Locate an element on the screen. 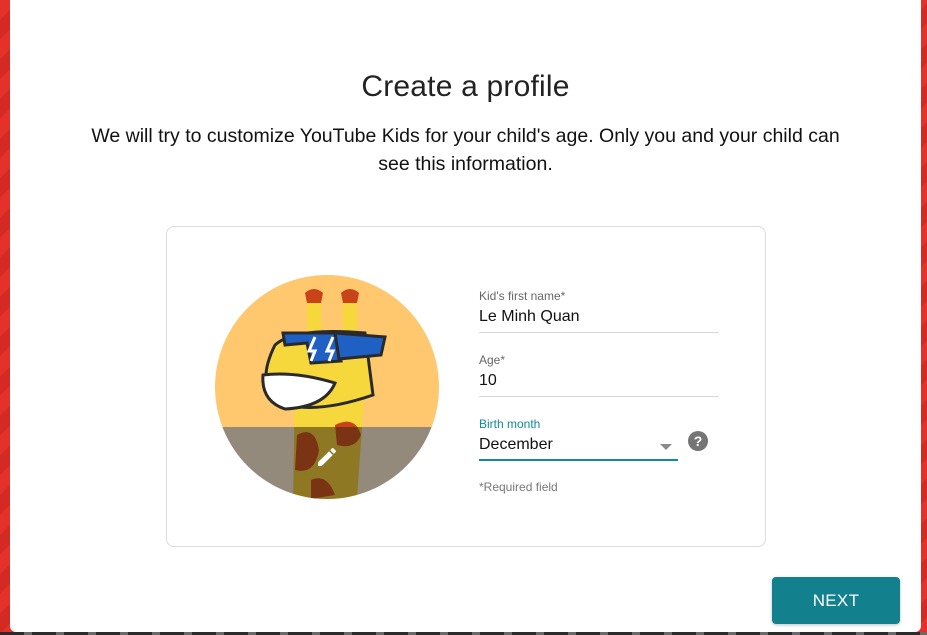  required-field-note: *Required field is located at coordinates (518, 487).